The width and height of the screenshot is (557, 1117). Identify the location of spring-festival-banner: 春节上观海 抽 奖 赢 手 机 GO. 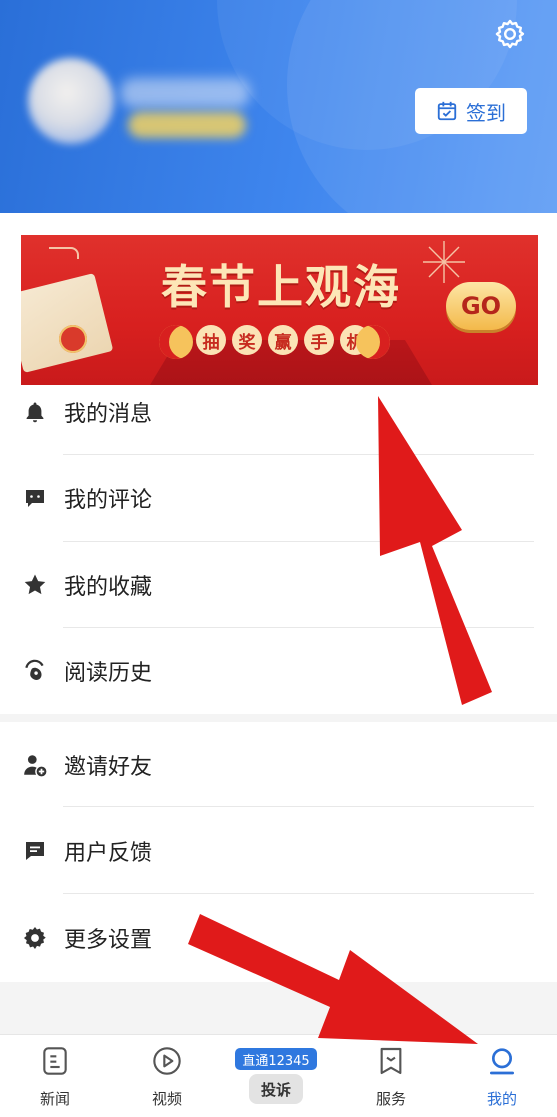
(279, 310).